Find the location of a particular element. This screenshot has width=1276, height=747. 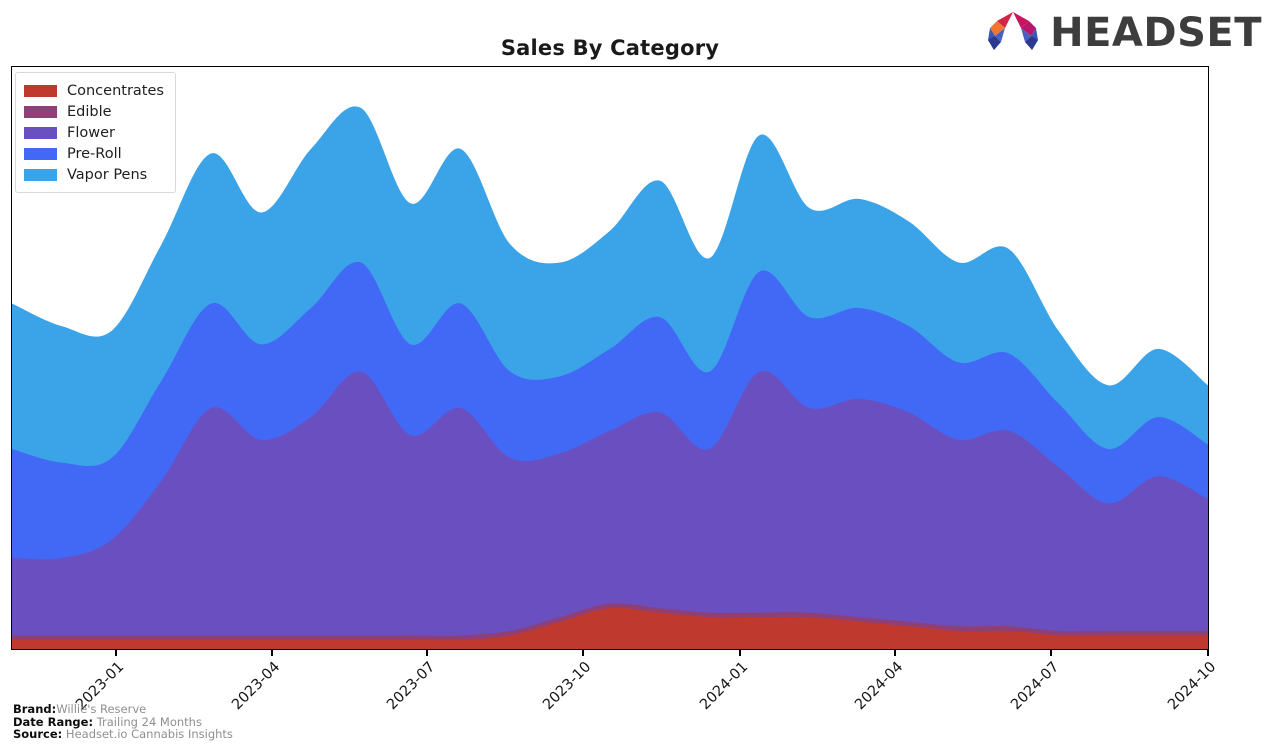

legend-item-pre-roll: Pre-Roll is located at coordinates (94, 153).